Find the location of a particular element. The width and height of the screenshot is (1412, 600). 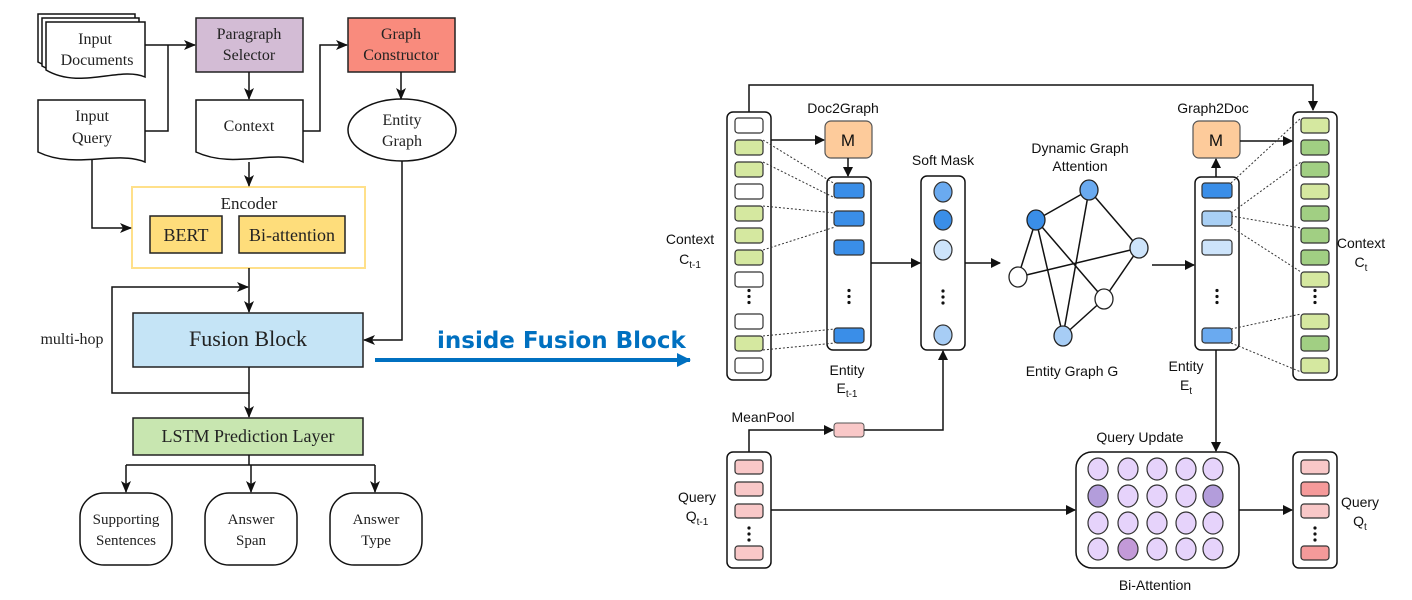

entity-graph-line2: Graph is located at coordinates (402, 141).